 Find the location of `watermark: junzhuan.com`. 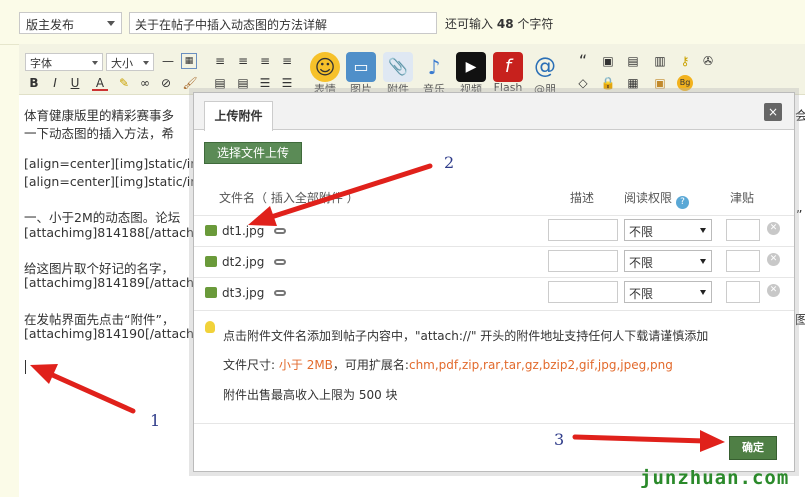

watermark: junzhuan.com is located at coordinates (715, 478).